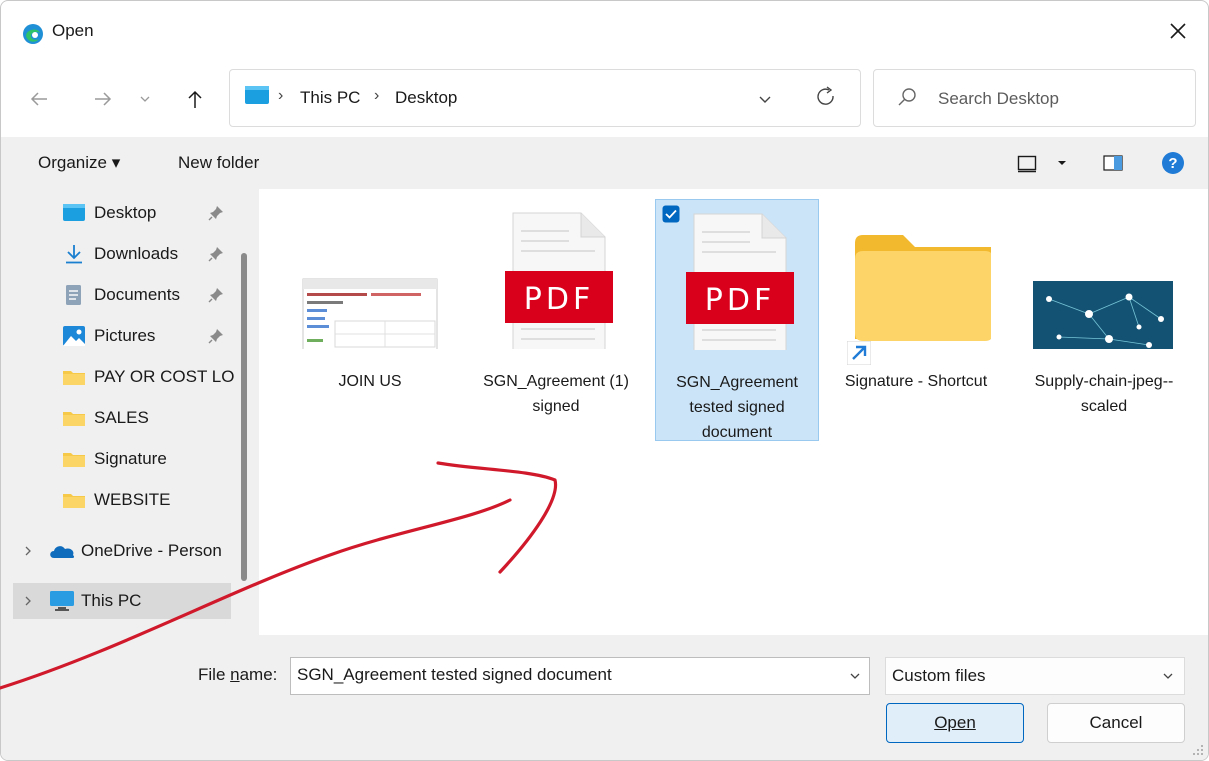  I want to click on breadcrumb-this-pc: This PC, so click(330, 98).